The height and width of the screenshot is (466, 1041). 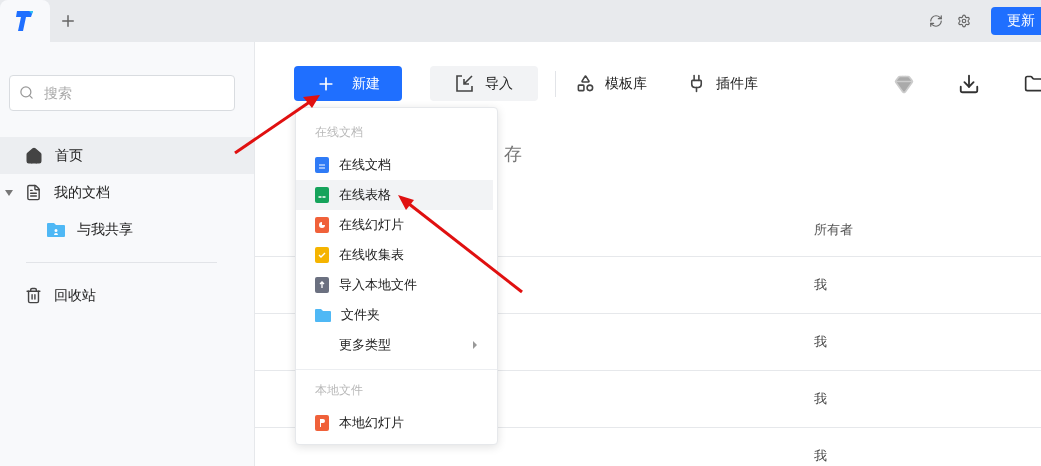 I want to click on column-header: 所有者, so click(x=833, y=230).